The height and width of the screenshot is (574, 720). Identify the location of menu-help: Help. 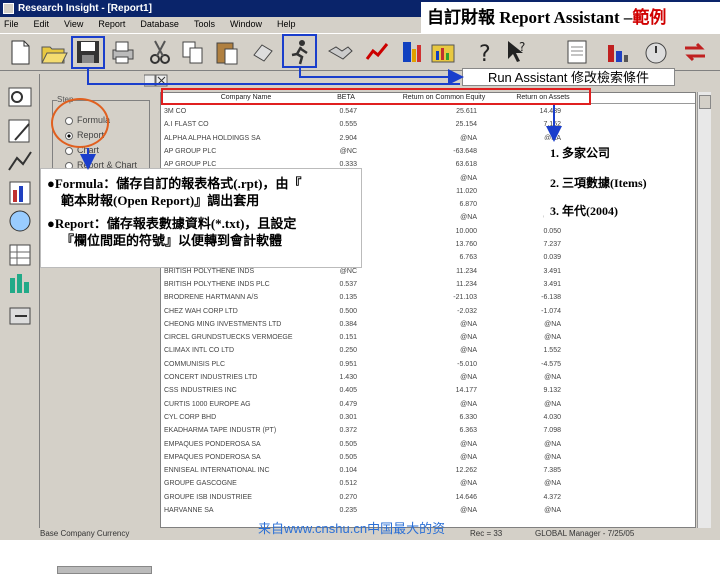
(286, 24).